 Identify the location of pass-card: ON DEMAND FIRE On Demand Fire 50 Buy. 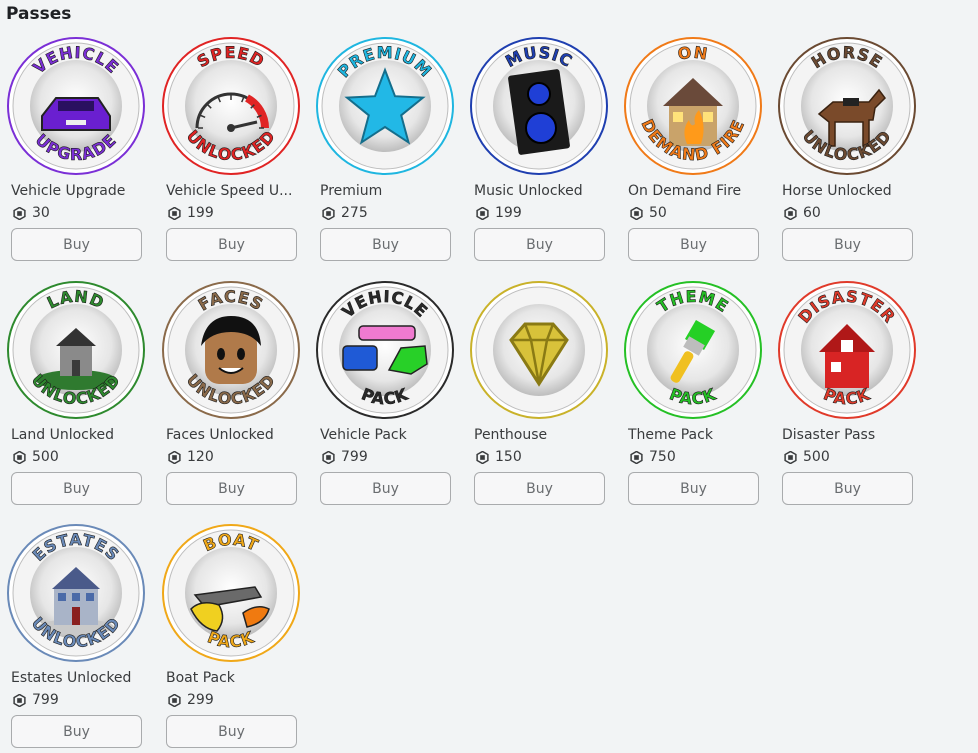
(692, 151).